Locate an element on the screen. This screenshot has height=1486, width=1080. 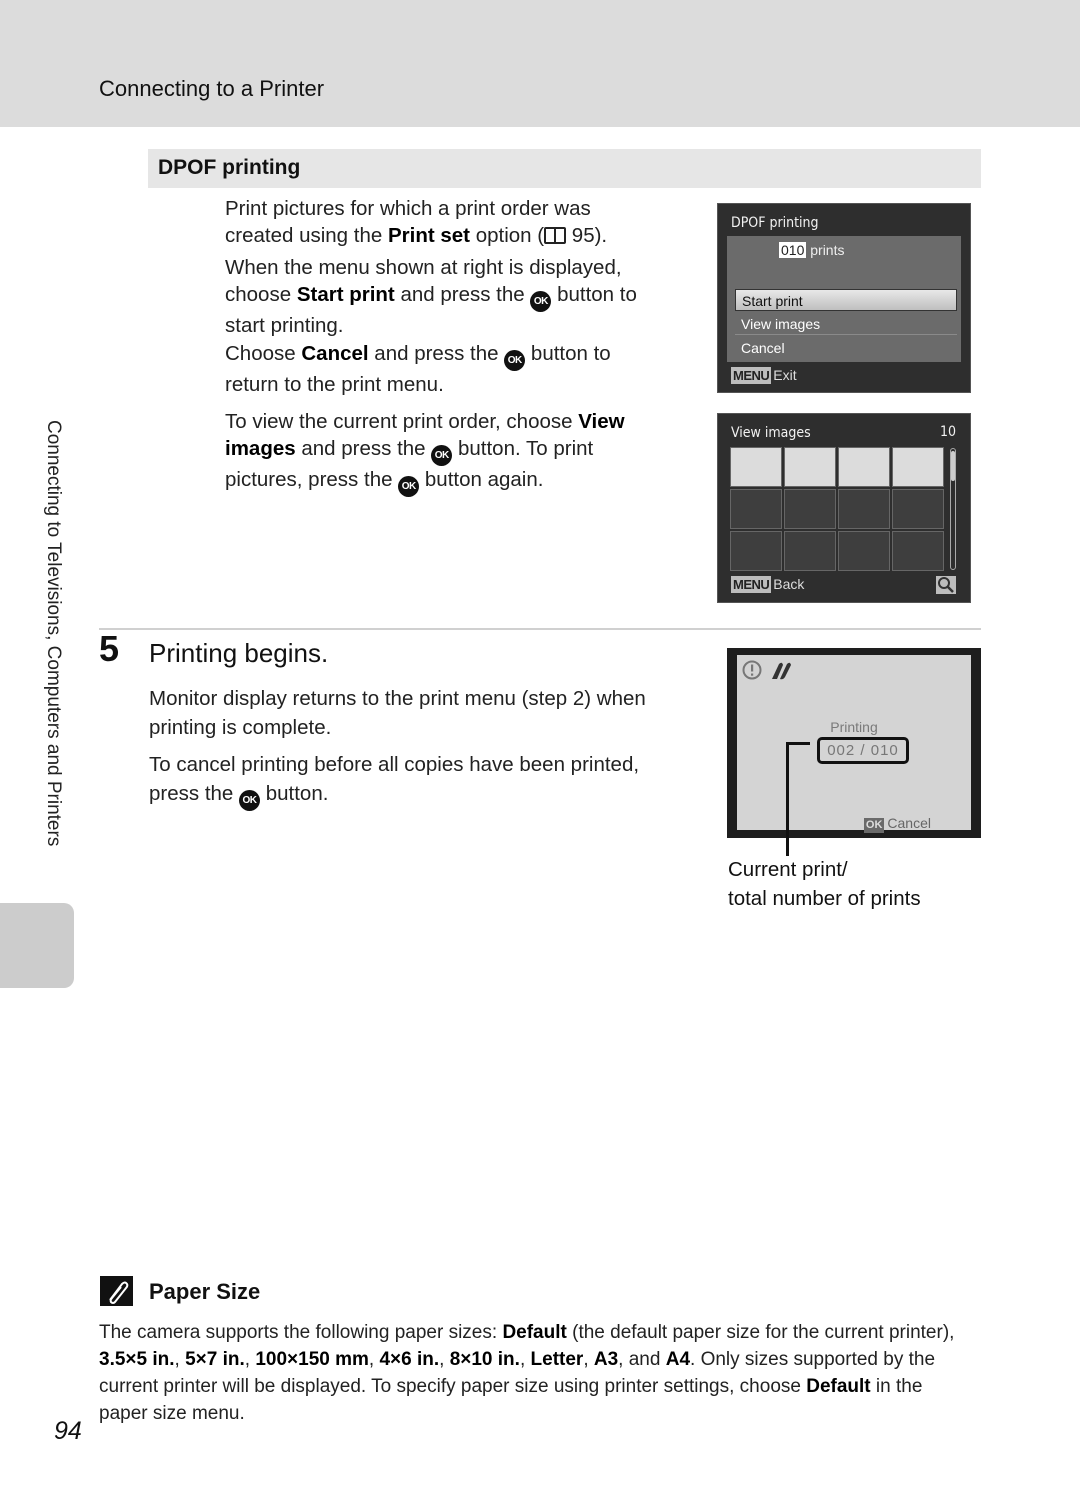
text: , and is located at coordinates (642, 1359).